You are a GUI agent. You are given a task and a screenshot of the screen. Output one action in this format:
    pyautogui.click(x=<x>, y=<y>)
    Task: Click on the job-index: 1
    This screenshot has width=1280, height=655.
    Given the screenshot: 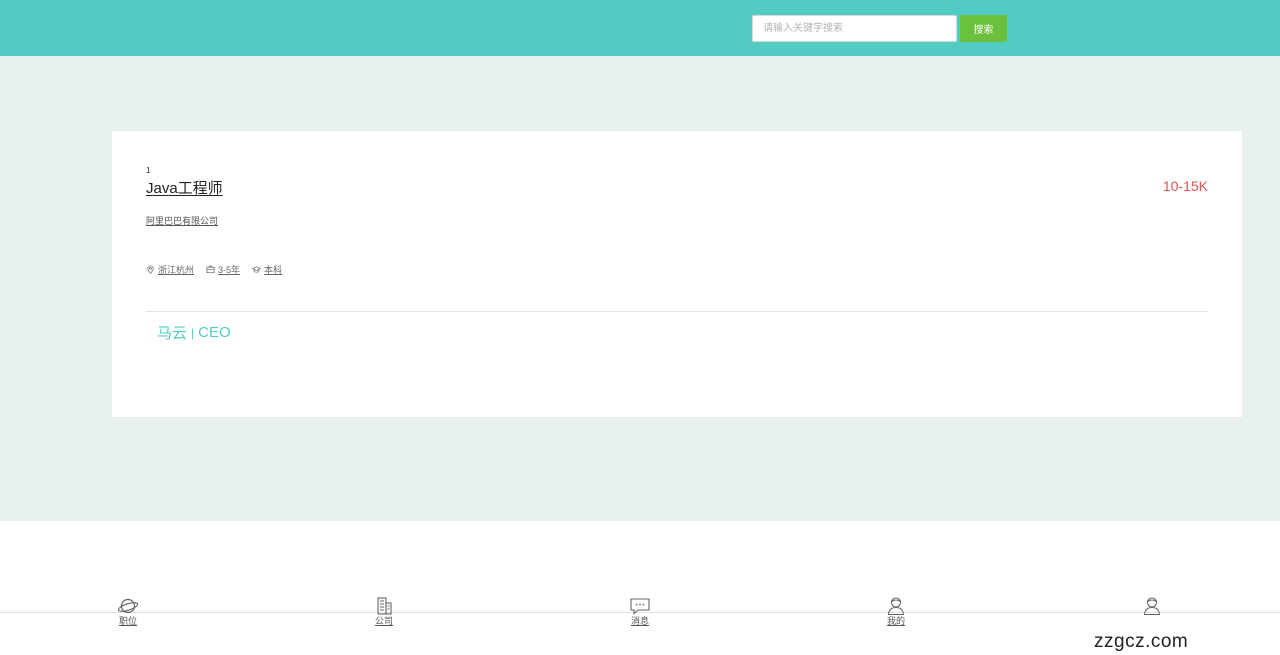 What is the action you would take?
    pyautogui.click(x=148, y=170)
    